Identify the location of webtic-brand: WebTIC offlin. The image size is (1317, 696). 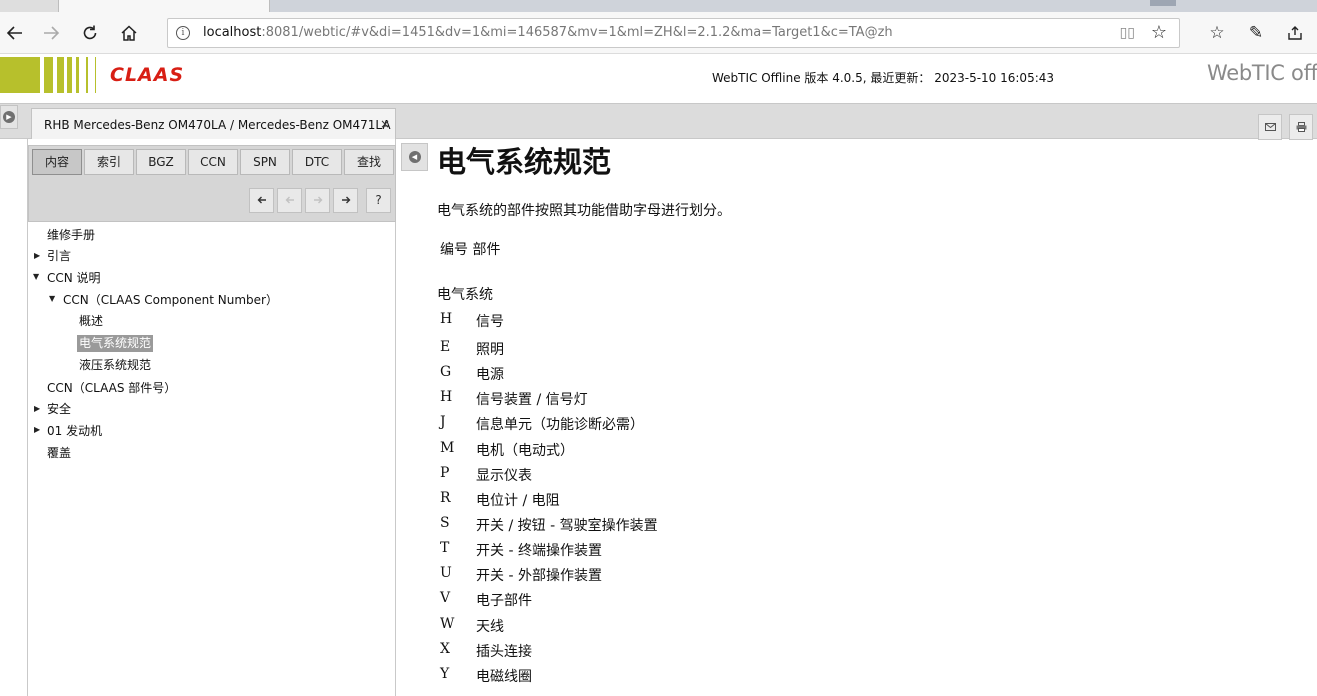
(1262, 73).